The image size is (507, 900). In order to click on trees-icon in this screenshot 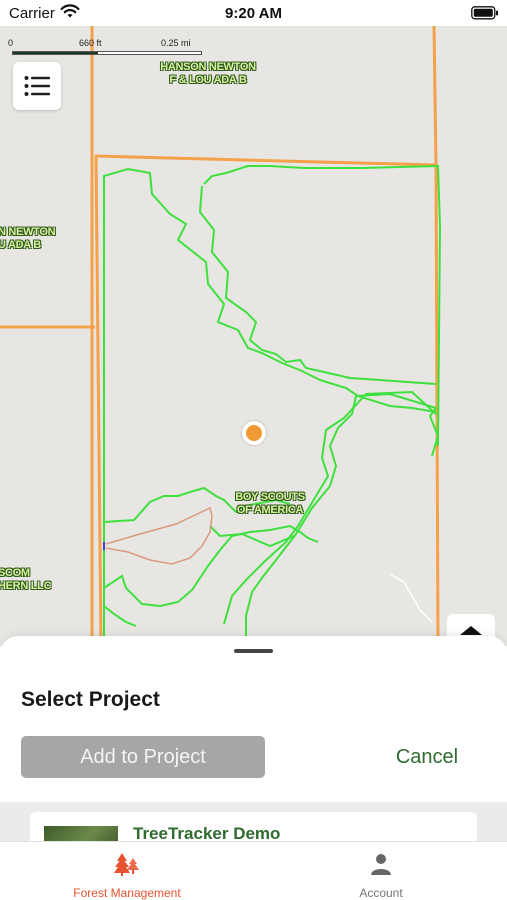, I will do `click(127, 864)`.